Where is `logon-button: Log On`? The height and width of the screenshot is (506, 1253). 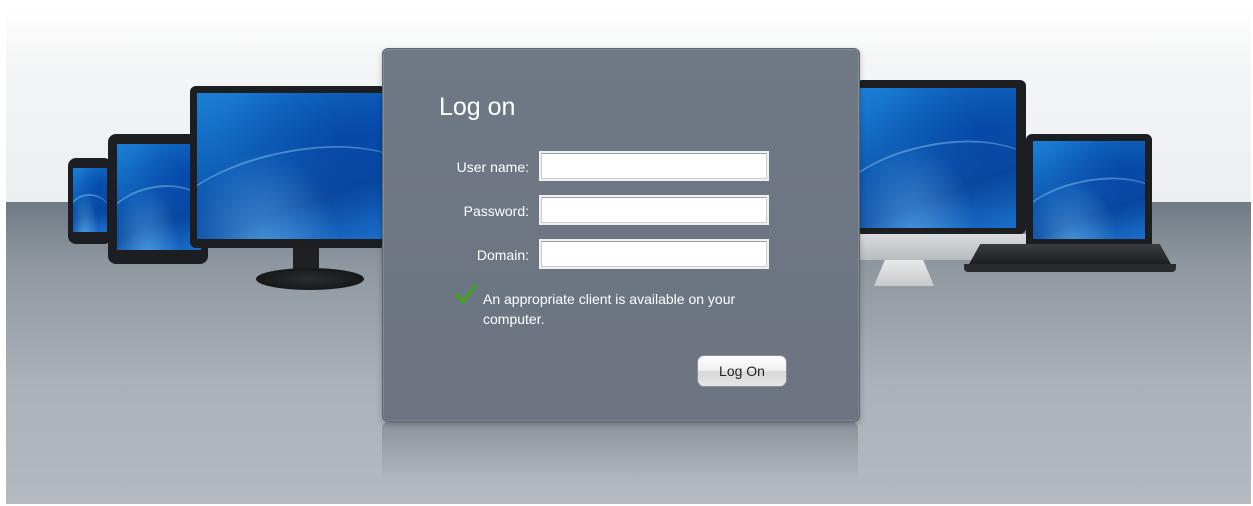
logon-button: Log On is located at coordinates (742, 371).